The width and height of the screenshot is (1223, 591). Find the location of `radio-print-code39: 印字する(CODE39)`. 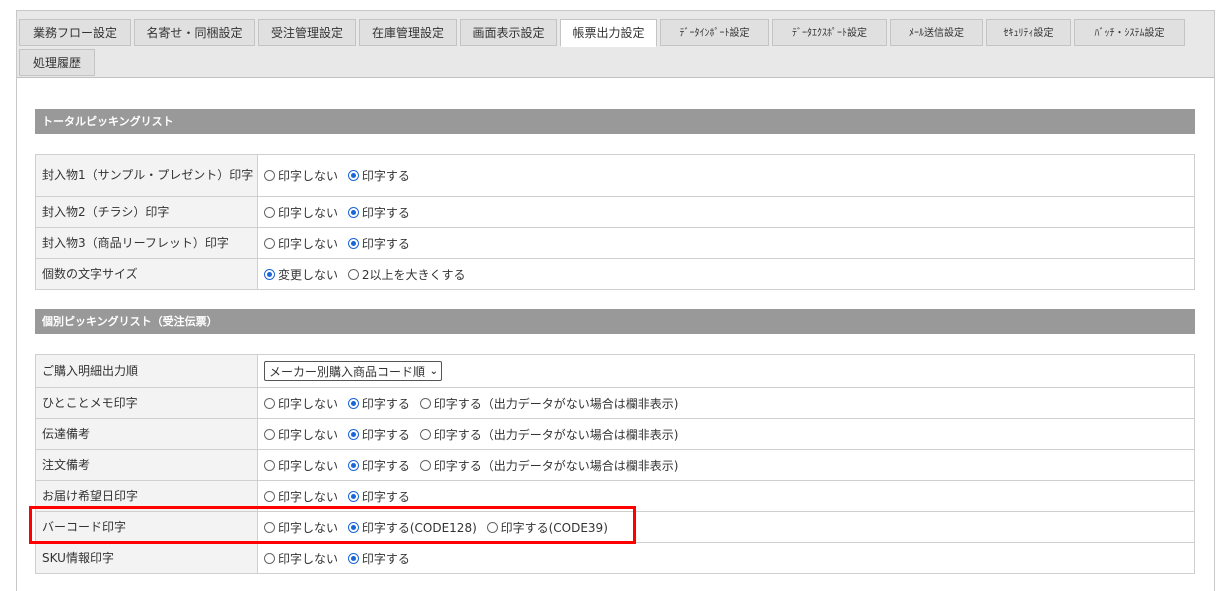

radio-print-code39: 印字する(CODE39) is located at coordinates (547, 527).